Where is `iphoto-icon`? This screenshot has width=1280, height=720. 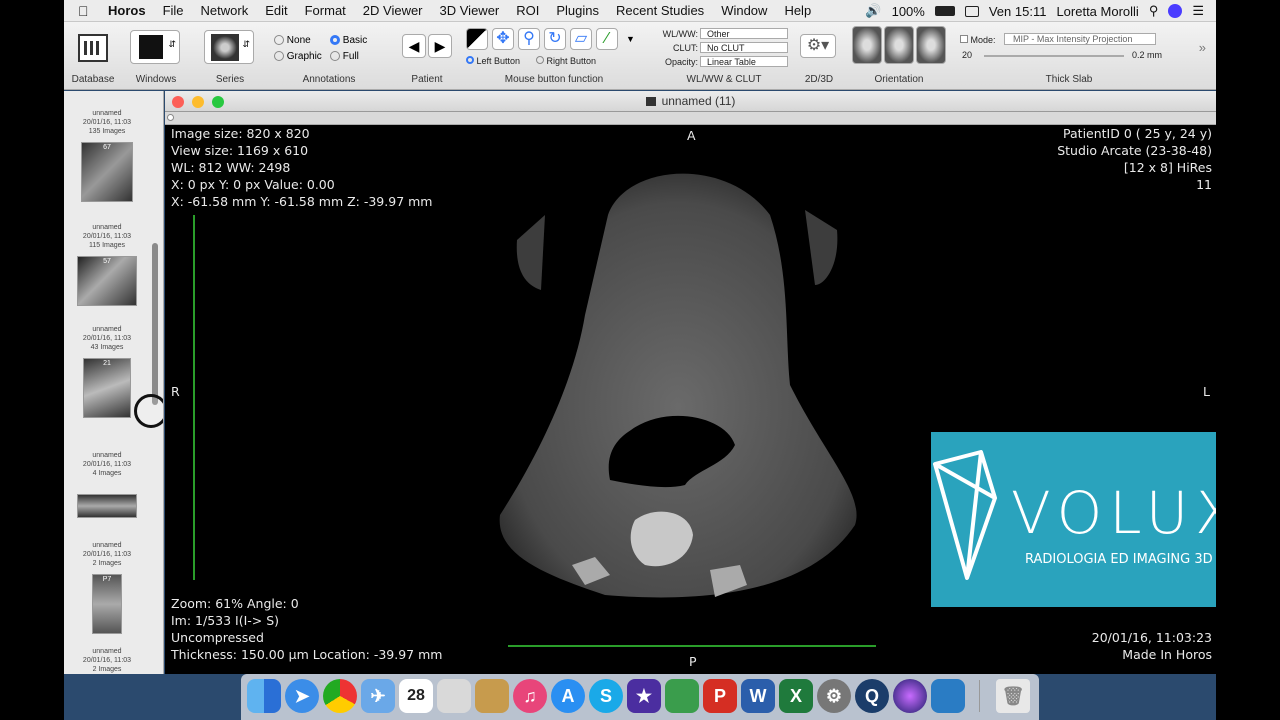
iphoto-icon is located at coordinates (492, 696).